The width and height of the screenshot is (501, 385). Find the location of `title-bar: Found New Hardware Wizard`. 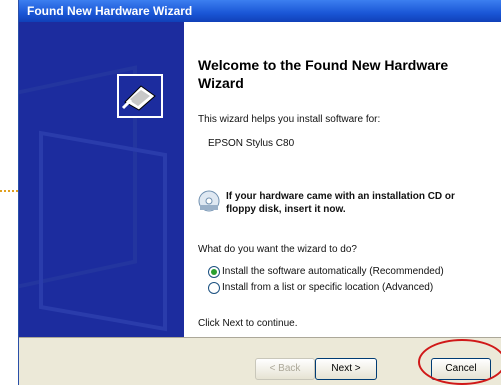

title-bar: Found New Hardware Wizard is located at coordinates (260, 11).